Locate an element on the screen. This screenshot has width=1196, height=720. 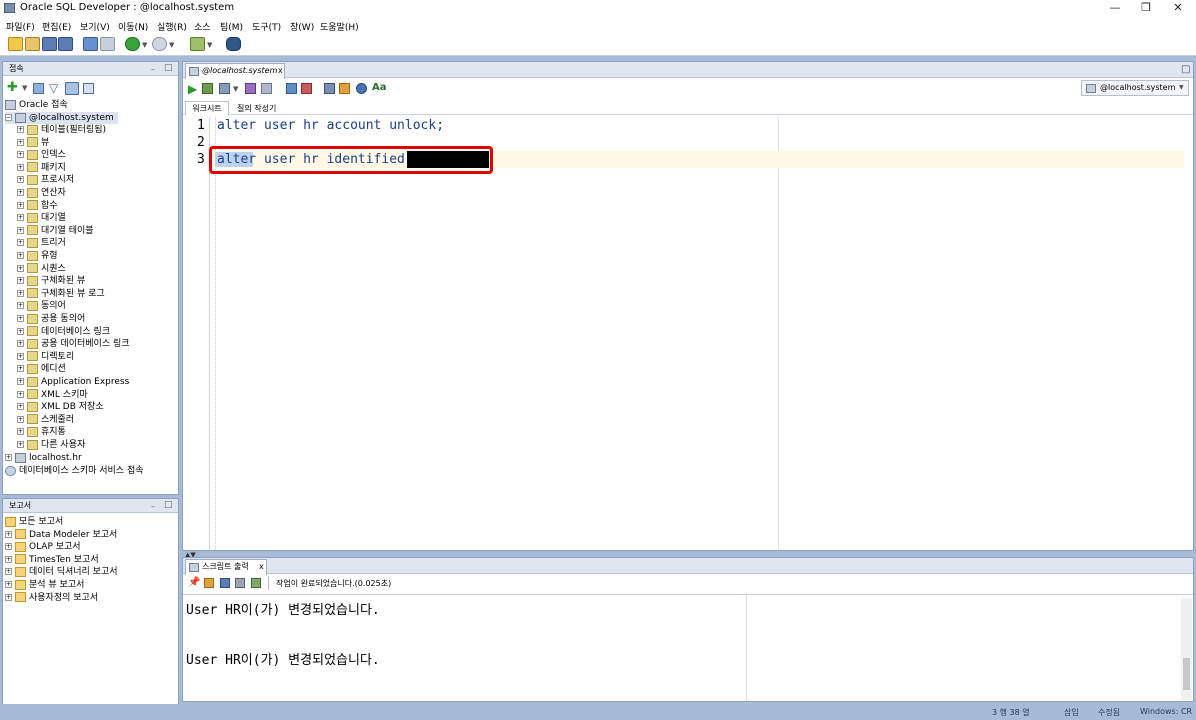
cancel-icon is located at coordinates (306, 88).